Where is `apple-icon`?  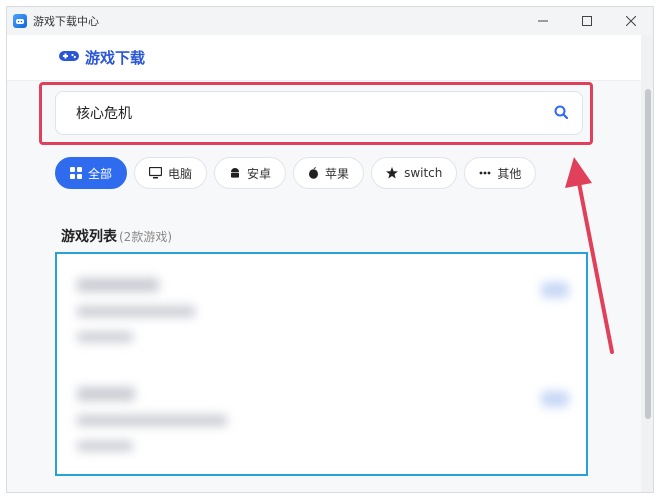 apple-icon is located at coordinates (313, 173).